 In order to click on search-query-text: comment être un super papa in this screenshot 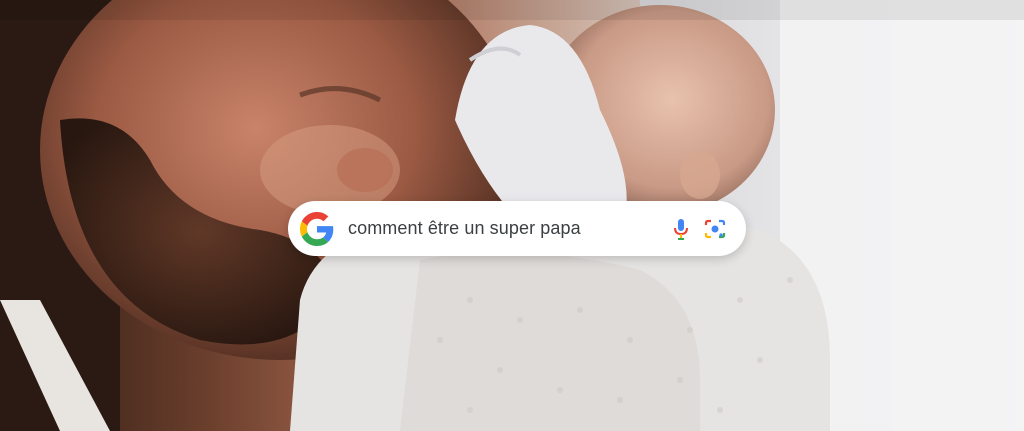, I will do `click(504, 228)`.